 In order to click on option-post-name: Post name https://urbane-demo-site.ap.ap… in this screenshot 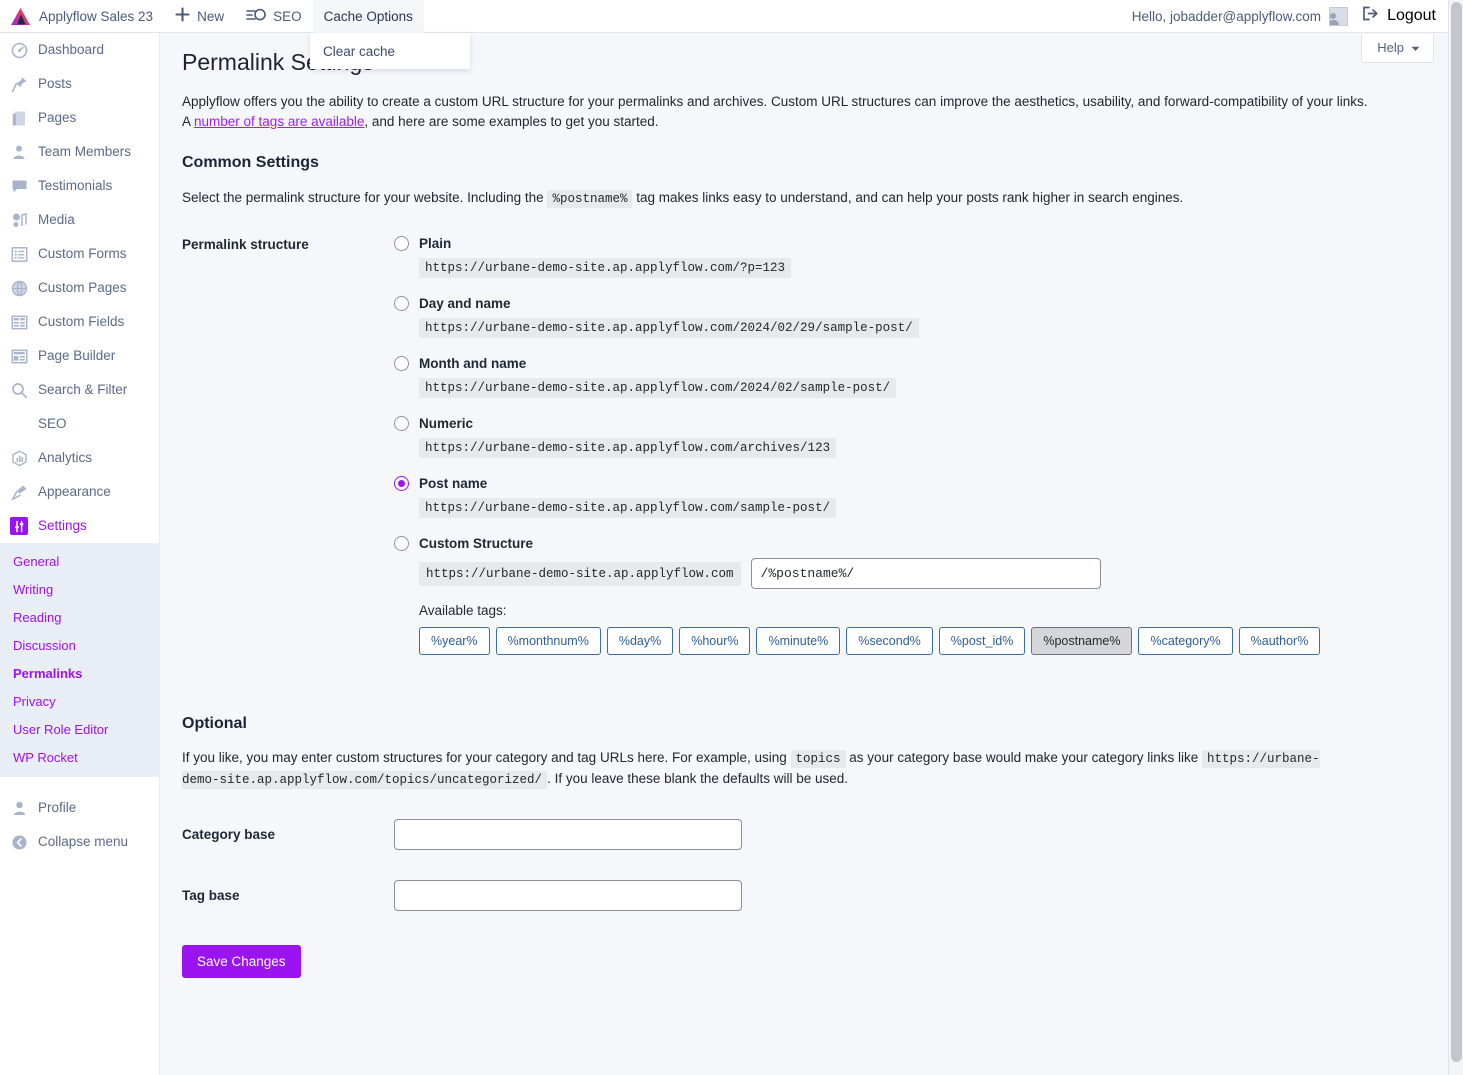, I will do `click(921, 497)`.